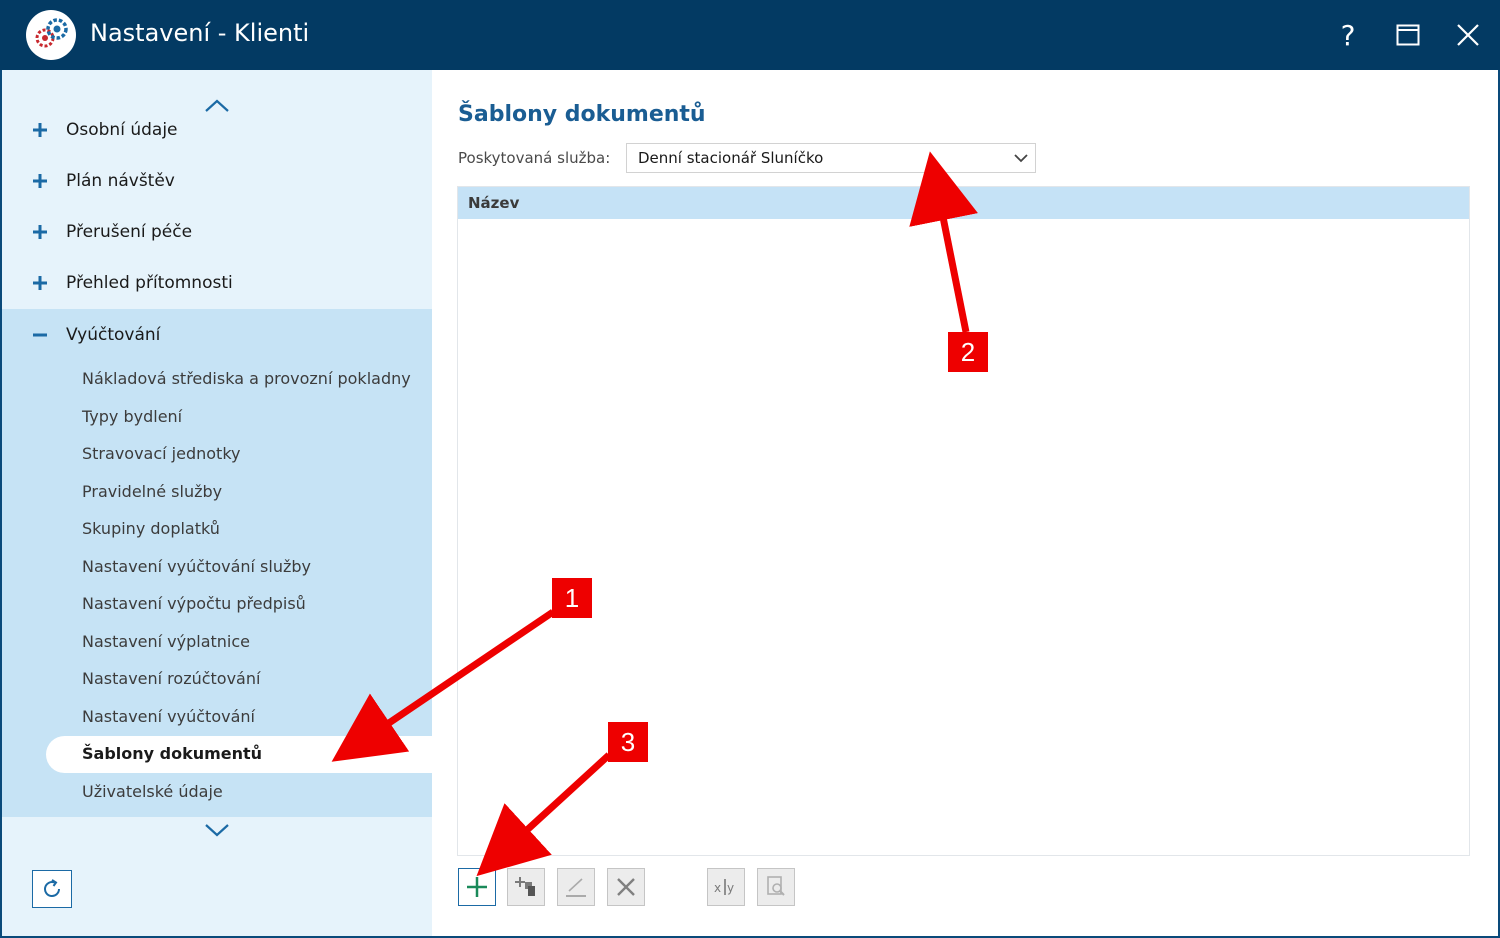 This screenshot has height=938, width=1500. I want to click on close-icon, so click(1468, 35).